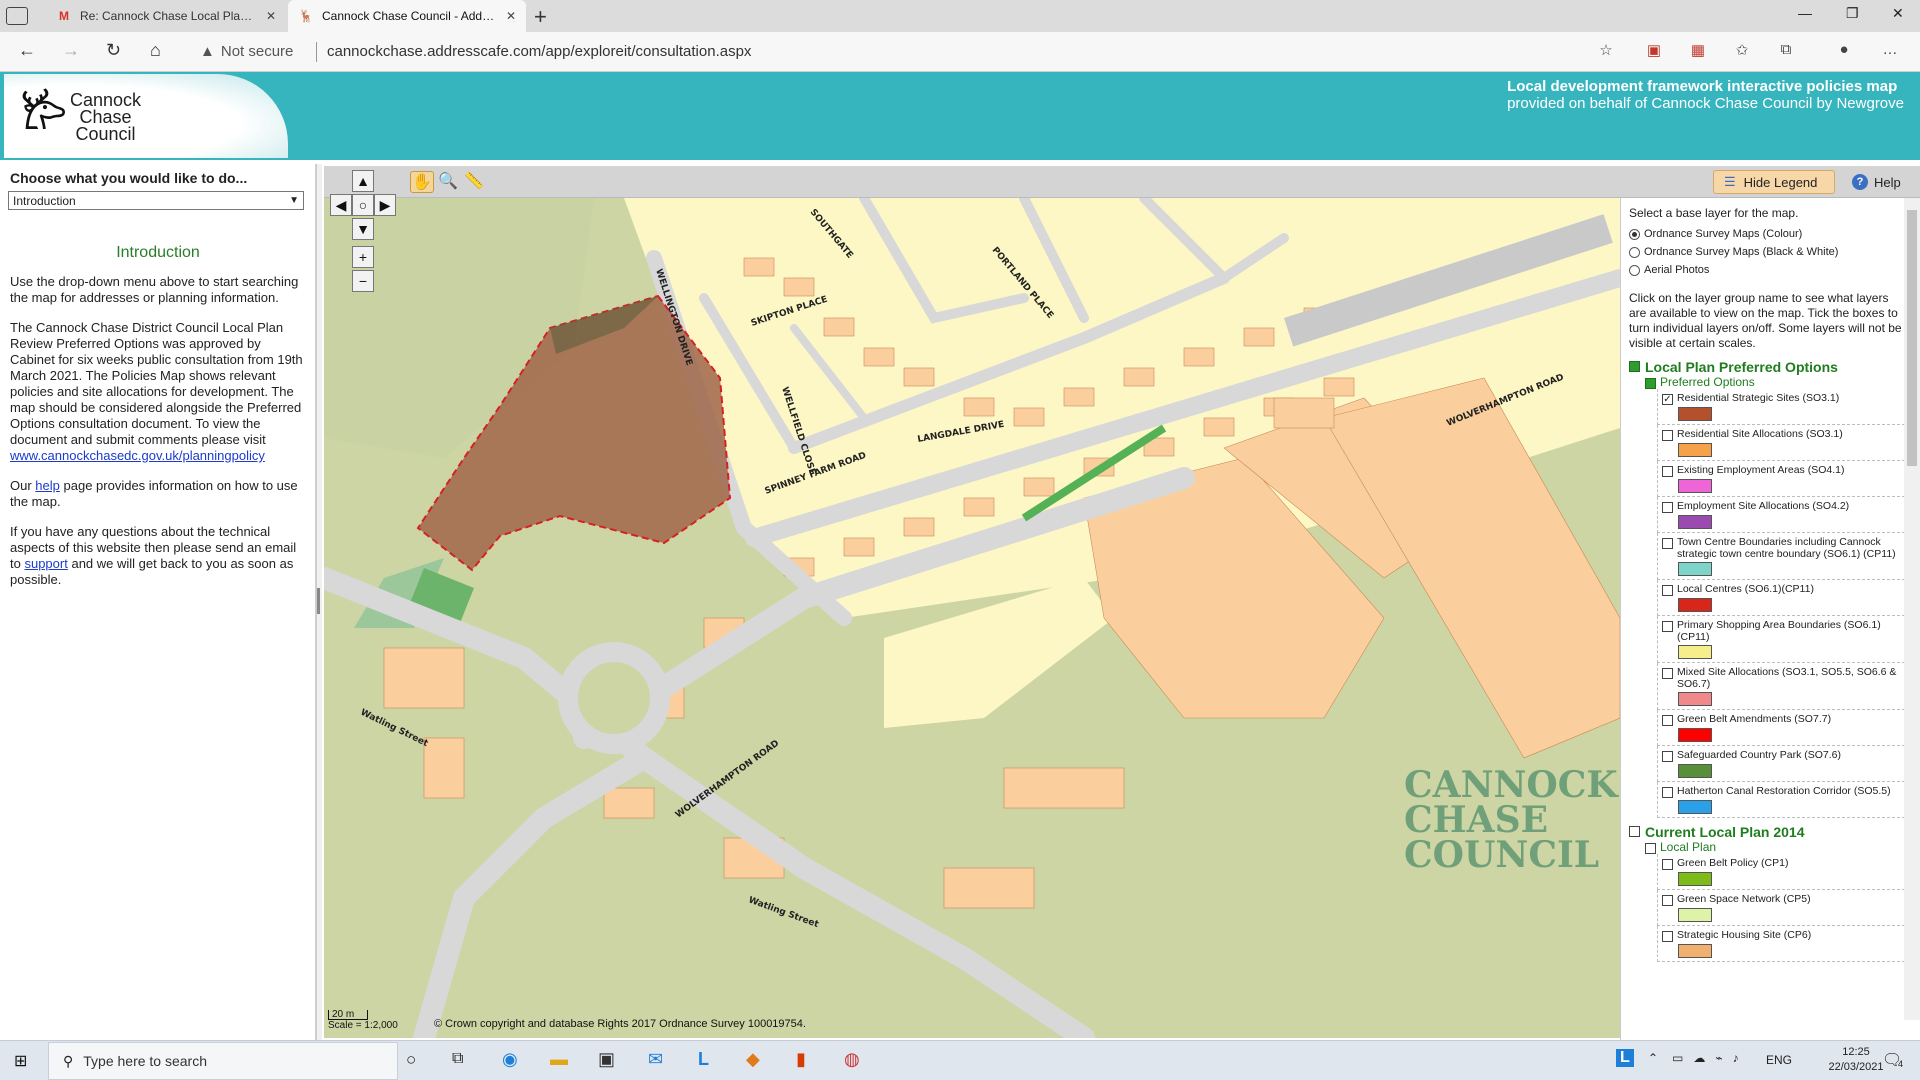  I want to click on sublayer-group: Preferred Options, so click(1775, 382).